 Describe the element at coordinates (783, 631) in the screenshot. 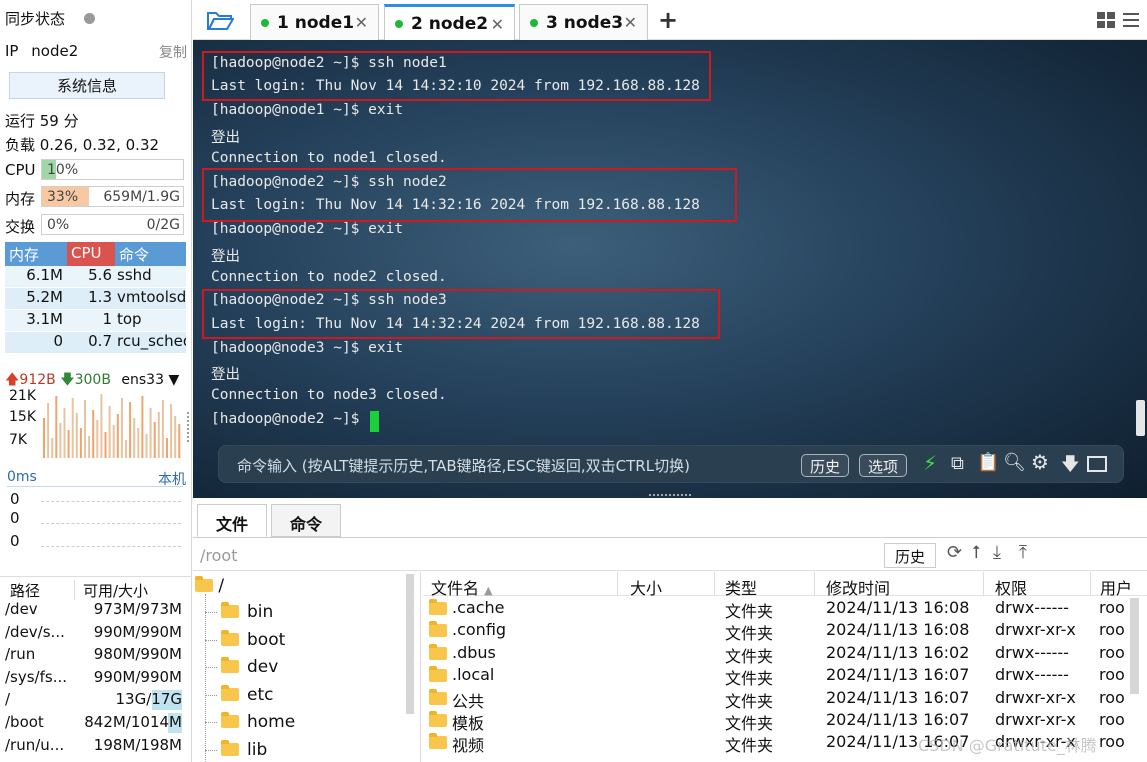

I see `file-row: .config 文件夹 2024/11/13 16:08 drwxr-xr-x roo` at that location.